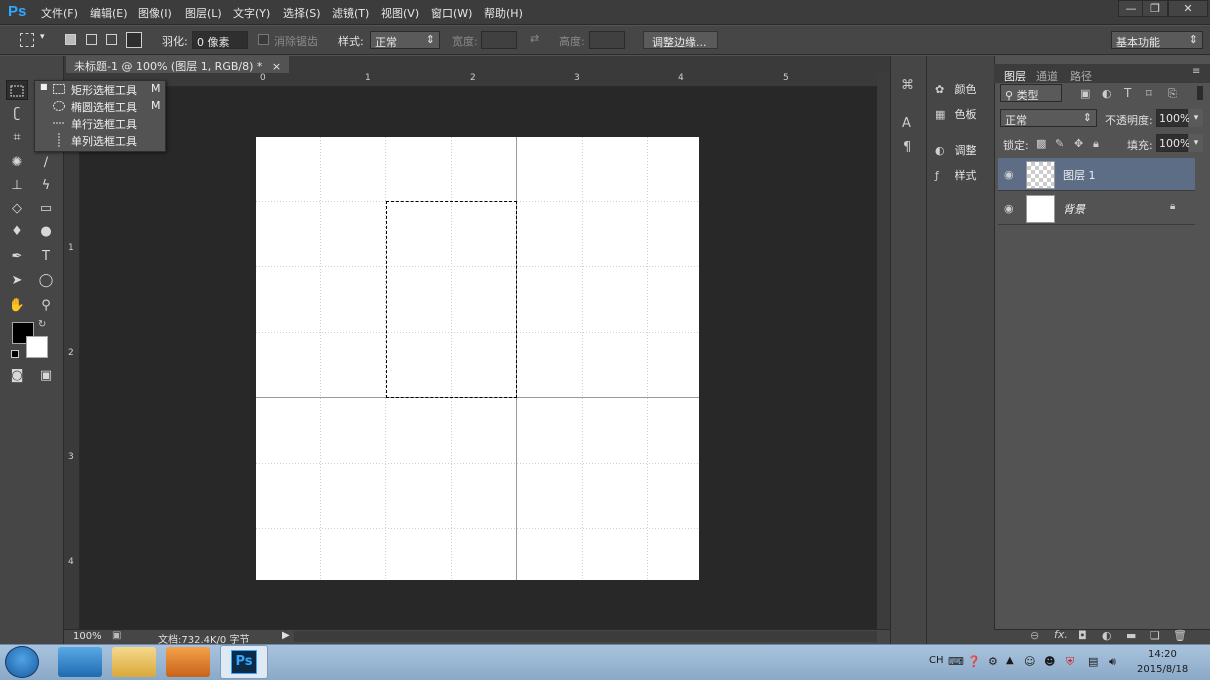 Image resolution: width=1210 pixels, height=680 pixels. I want to click on close-tab-icon: ×, so click(276, 66).